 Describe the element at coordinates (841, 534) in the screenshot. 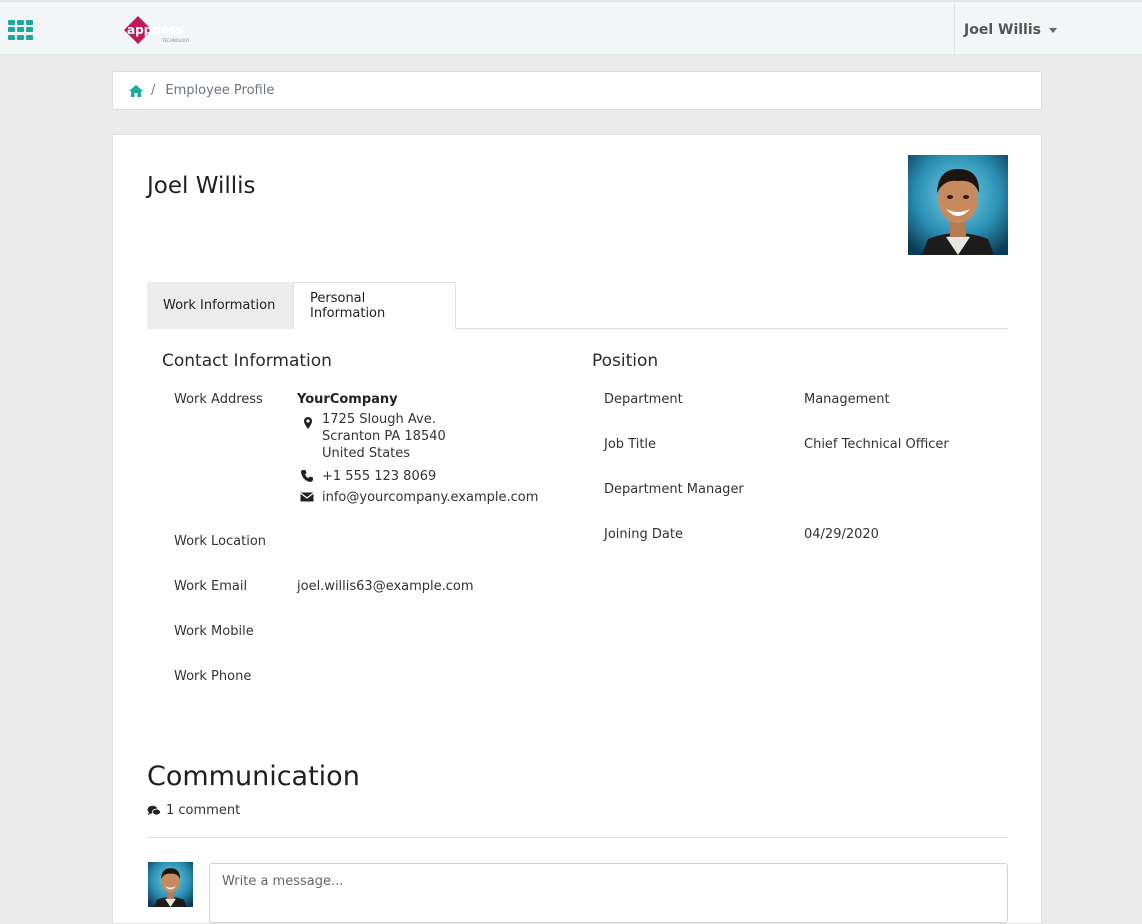

I see `joining-date-value: 04/29/2020` at that location.